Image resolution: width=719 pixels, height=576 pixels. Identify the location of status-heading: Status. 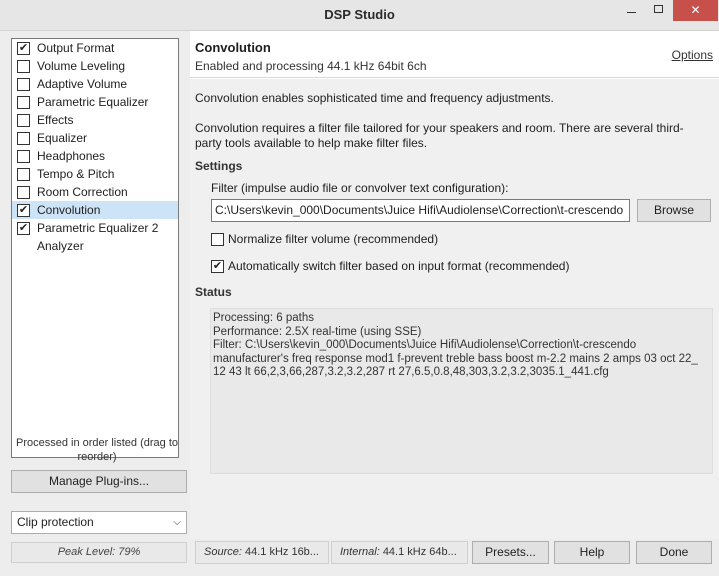
(213, 292).